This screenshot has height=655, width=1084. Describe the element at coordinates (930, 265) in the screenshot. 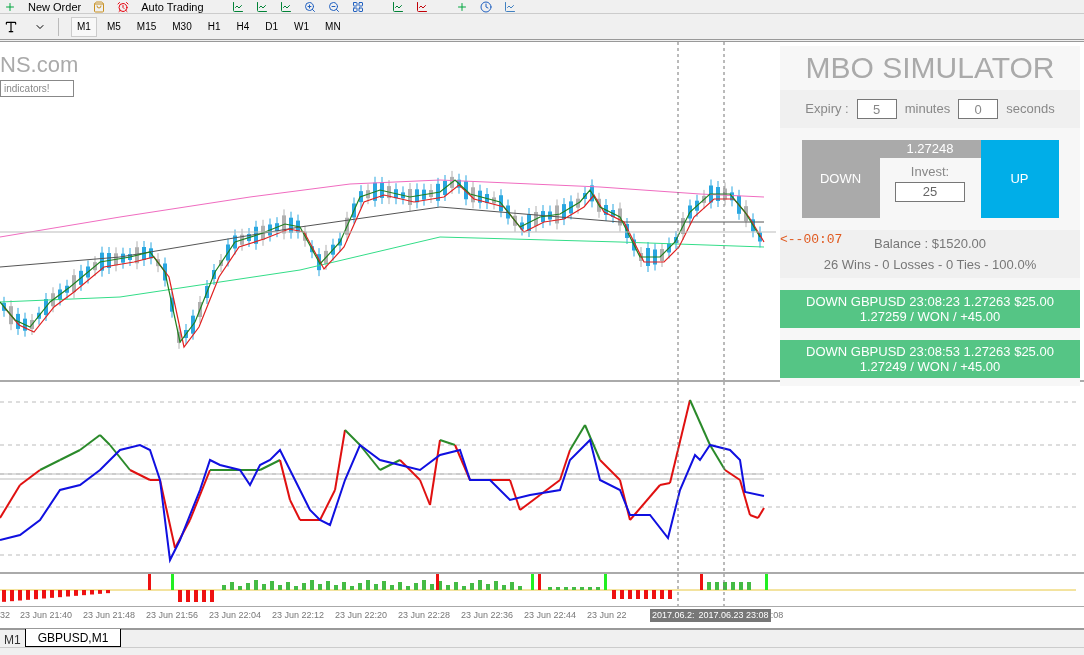

I see `stats-text: 26 Wins - 0 Losses - 0 Ties - 100.0%` at that location.